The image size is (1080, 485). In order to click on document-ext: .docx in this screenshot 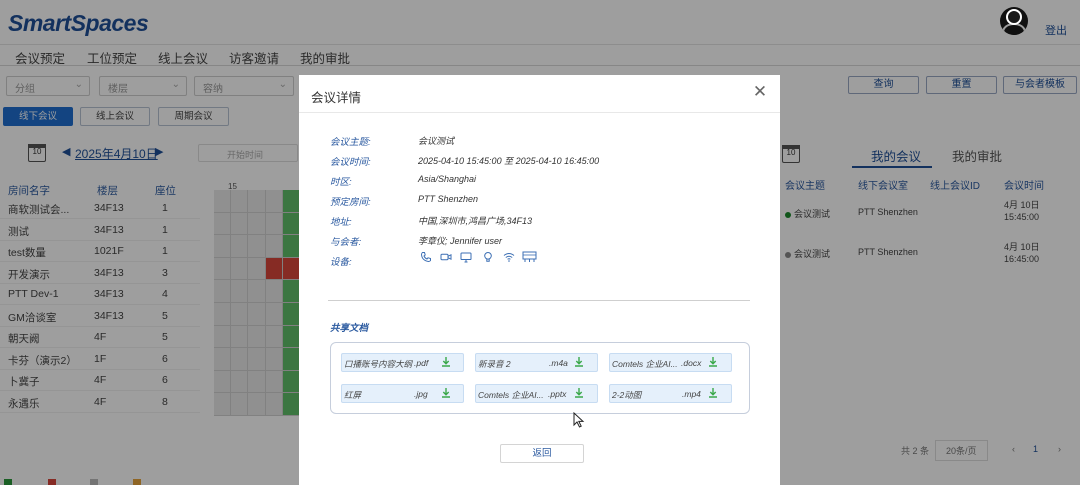, I will do `click(691, 363)`.